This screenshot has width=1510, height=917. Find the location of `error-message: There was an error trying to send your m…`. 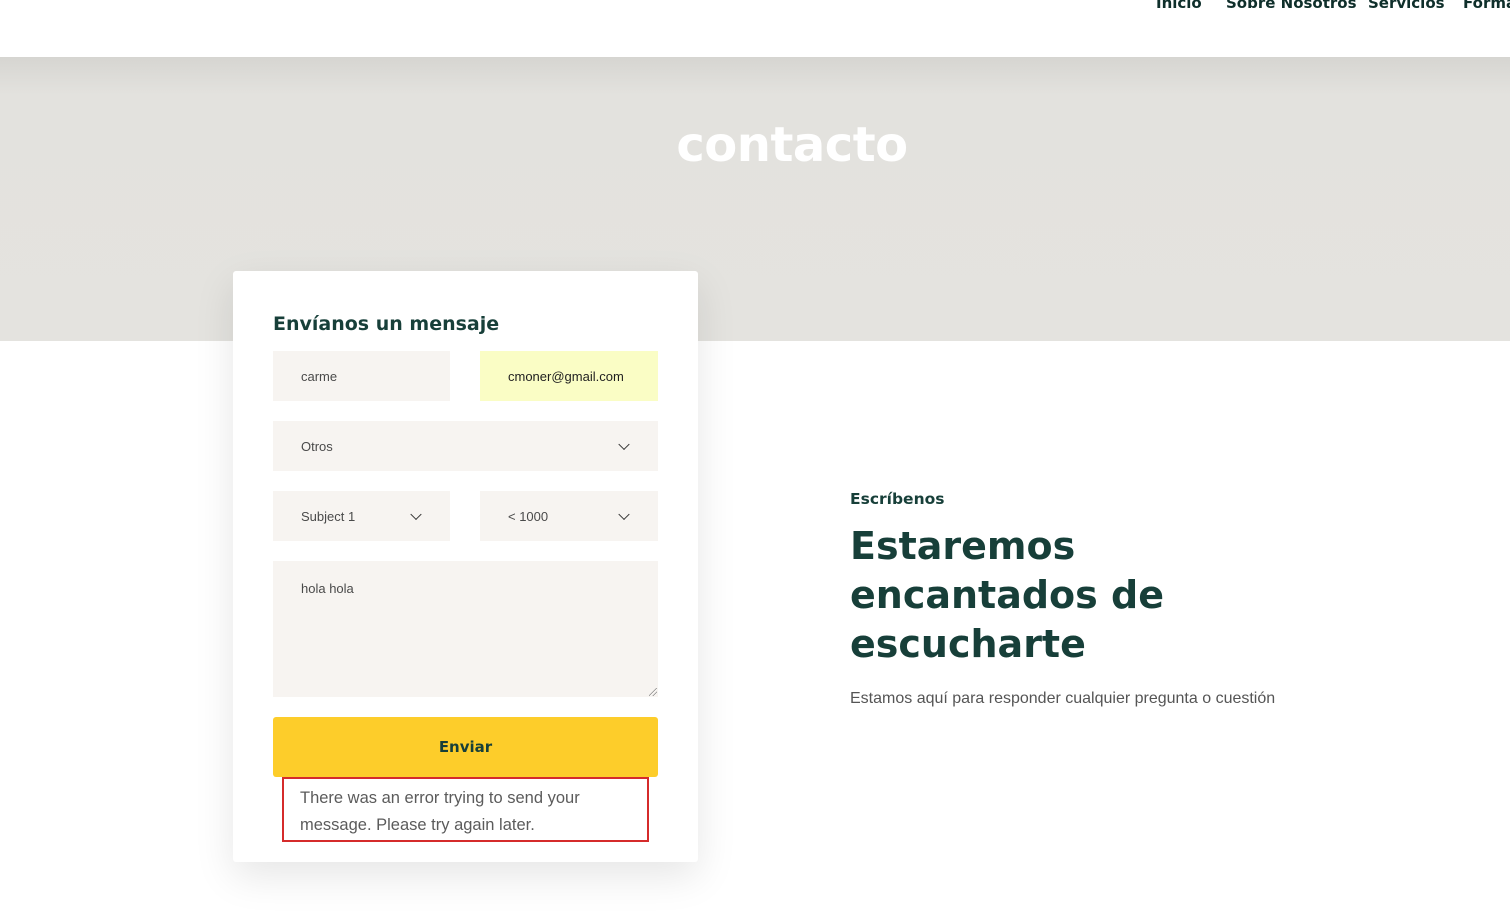

error-message: There was an error trying to send your m… is located at coordinates (465, 809).